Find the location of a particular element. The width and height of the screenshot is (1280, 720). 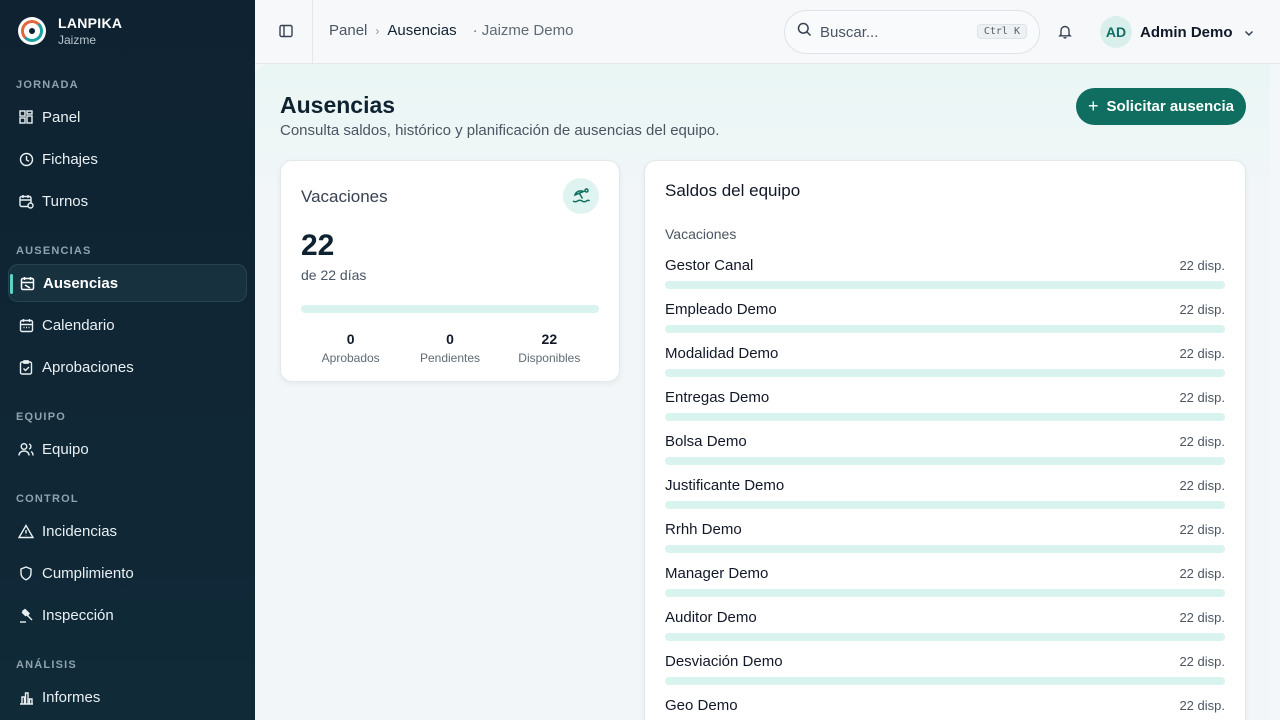

employee-name: Empleado Demo is located at coordinates (721, 309).